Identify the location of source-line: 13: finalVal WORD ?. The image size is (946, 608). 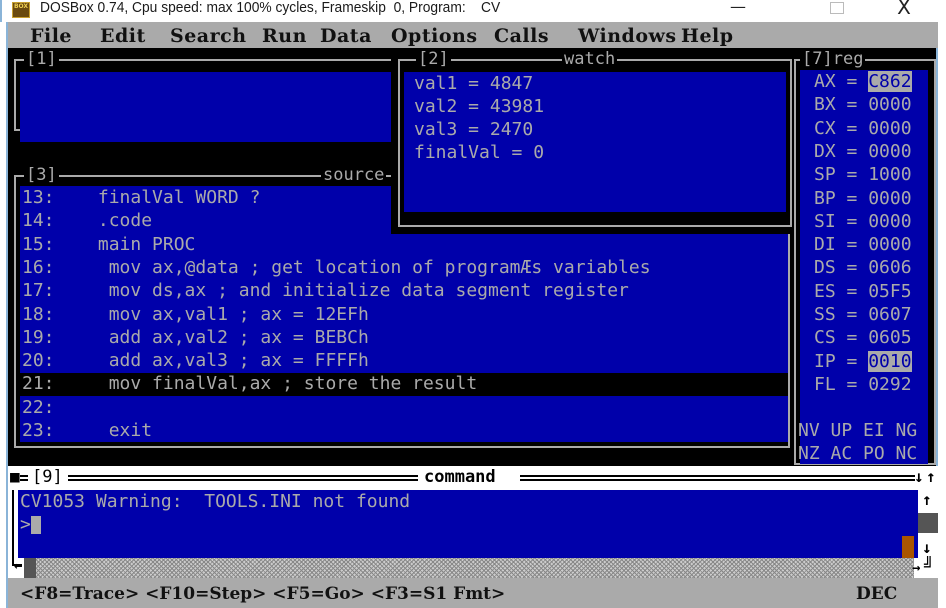
(141, 197).